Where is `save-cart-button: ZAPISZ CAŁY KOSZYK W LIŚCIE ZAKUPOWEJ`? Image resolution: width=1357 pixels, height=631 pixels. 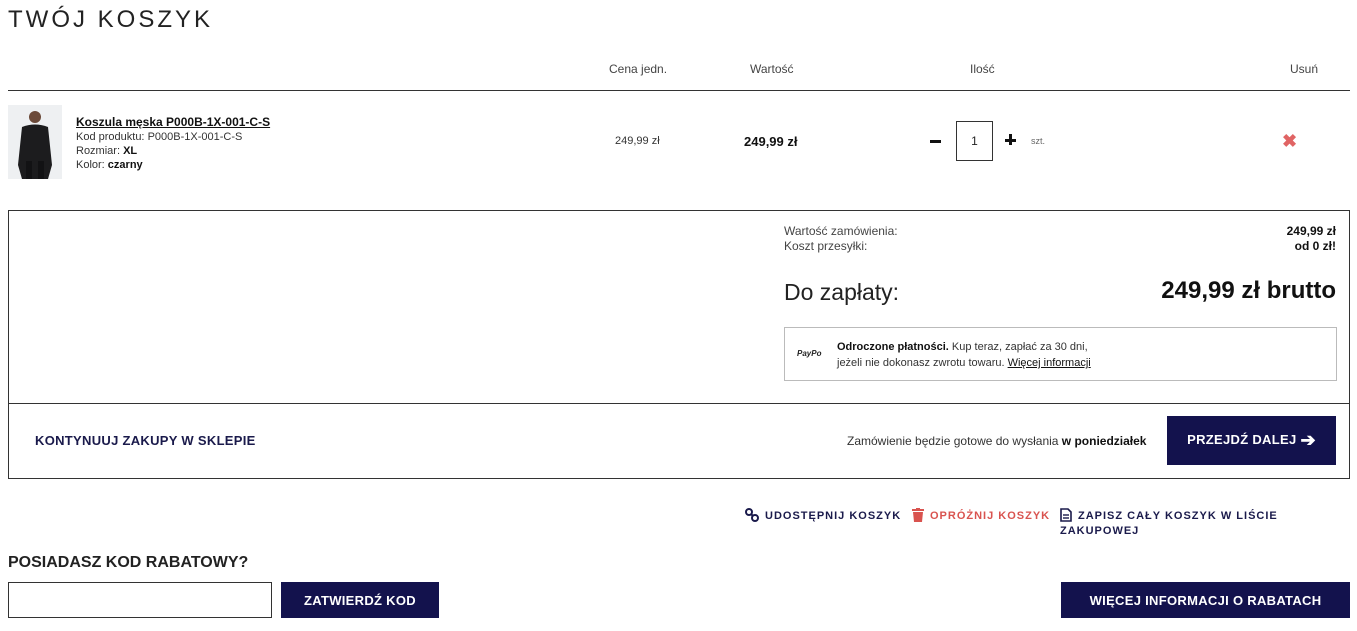
save-cart-button: ZAPISZ CAŁY KOSZYK W LIŚCIE ZAKUPOWEJ is located at coordinates (1208, 522).